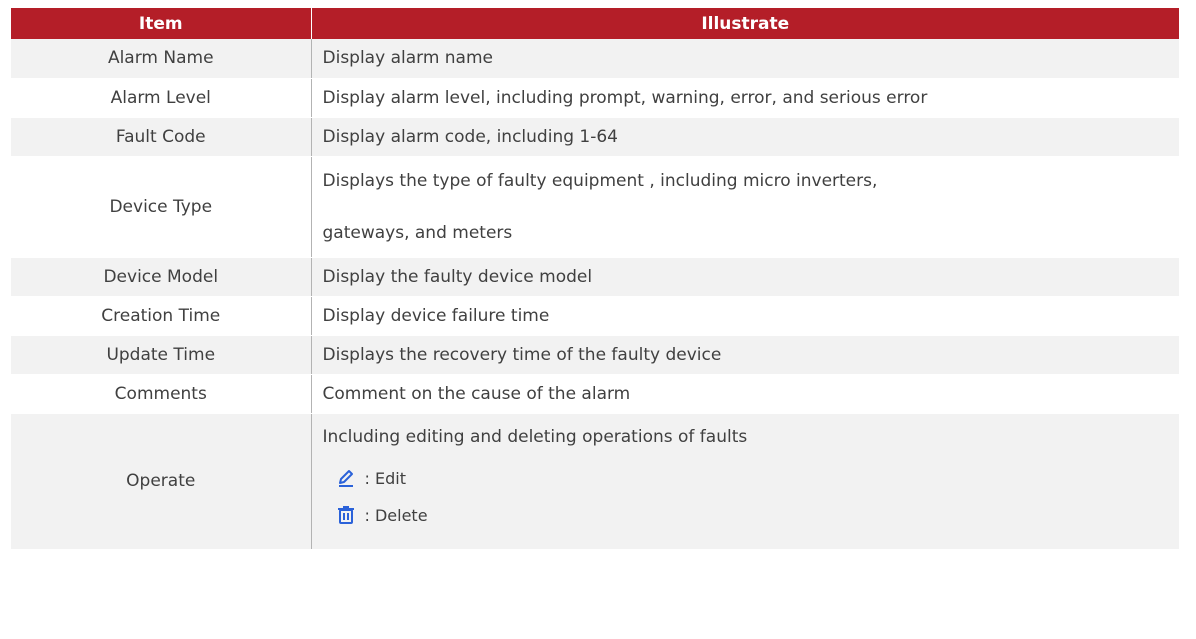 The image size is (1196, 639). What do you see at coordinates (161, 59) in the screenshot?
I see `row-item: Alarm Name` at bounding box center [161, 59].